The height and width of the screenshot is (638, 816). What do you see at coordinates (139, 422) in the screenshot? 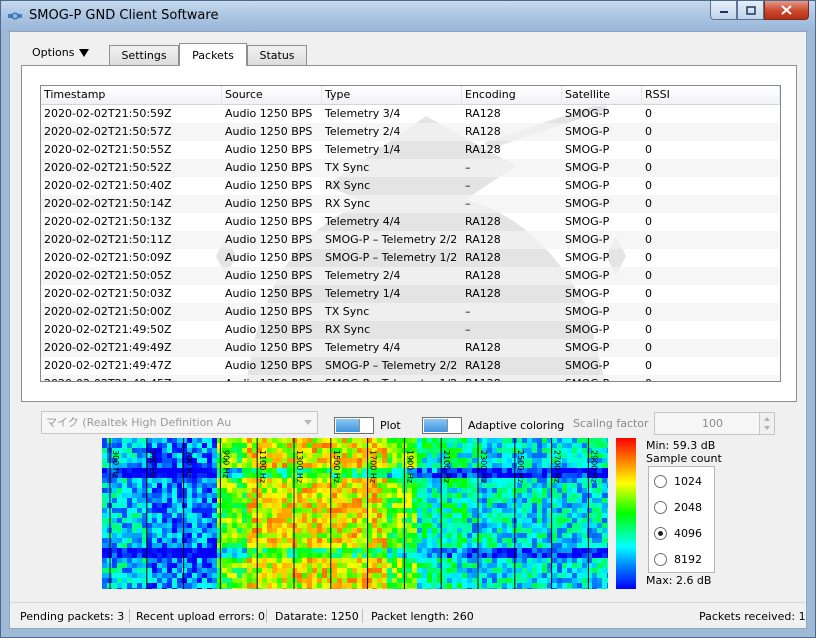
I see `audio-device-value: マイク (Realtek High Definition Au` at bounding box center [139, 422].